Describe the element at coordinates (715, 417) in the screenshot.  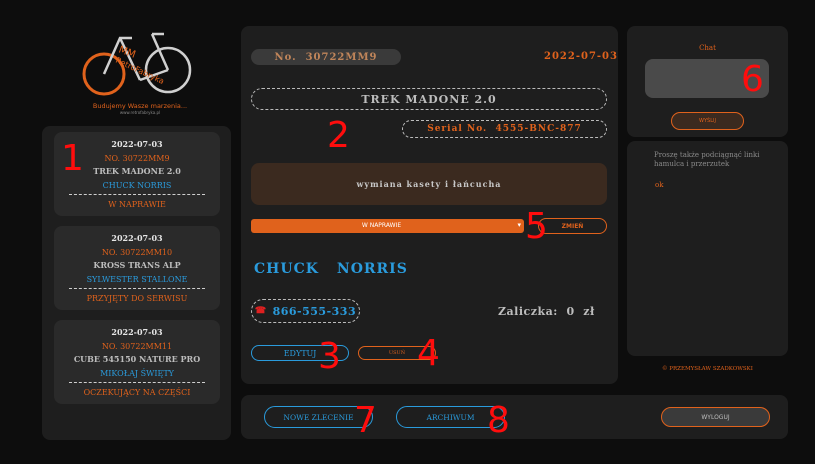
I see `logout-button: WYLOGUJ` at that location.